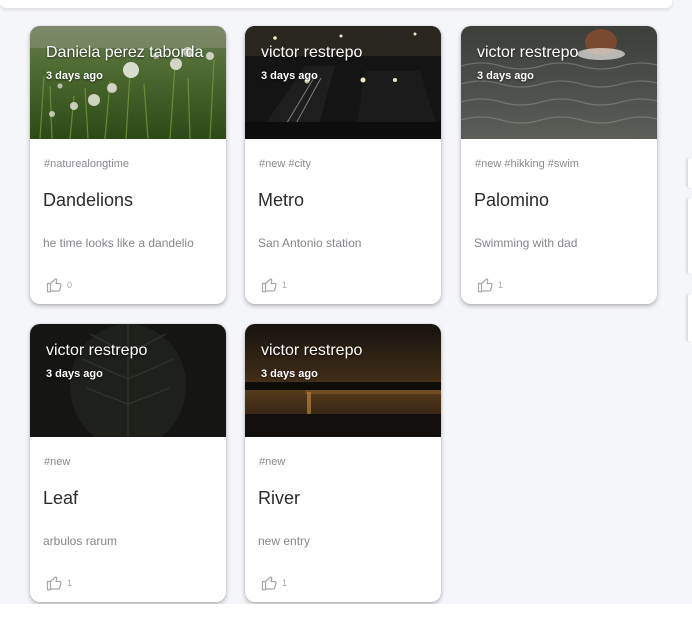 The width and height of the screenshot is (692, 633). I want to click on post-description: he time looks like a dandelio, so click(118, 243).